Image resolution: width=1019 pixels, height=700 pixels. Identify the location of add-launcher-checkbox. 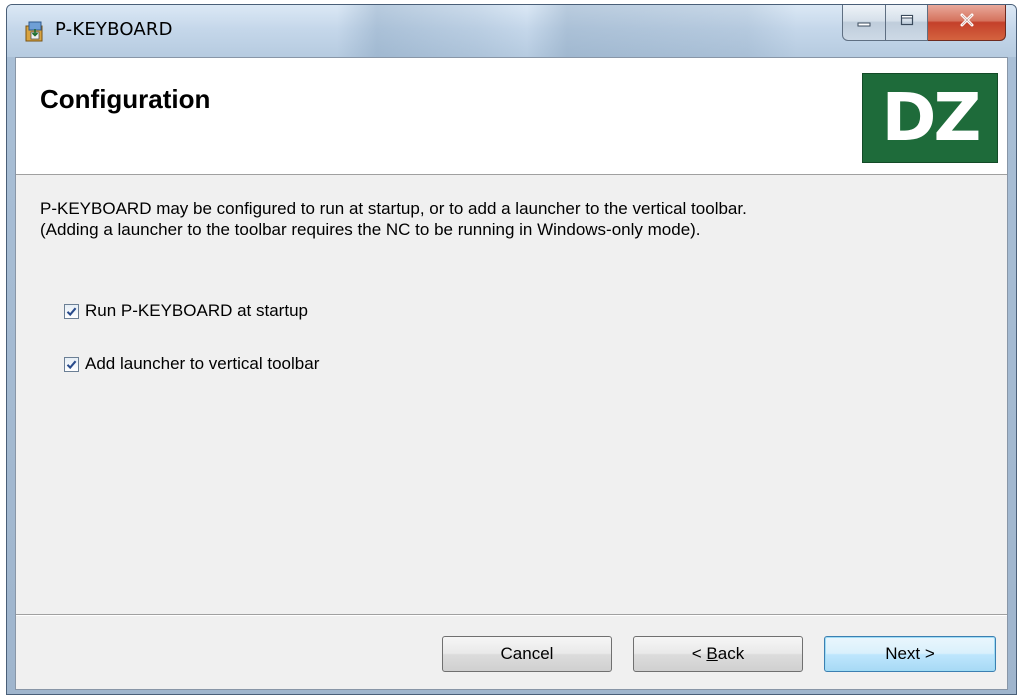
(71, 364).